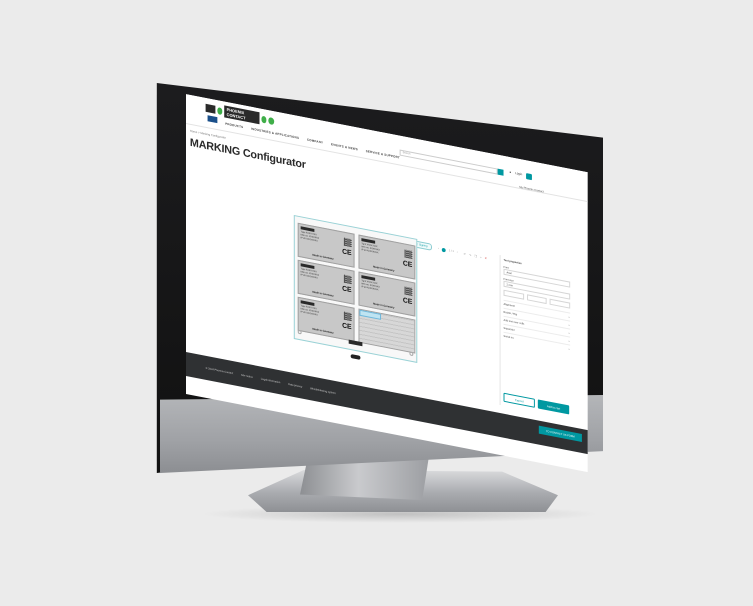  What do you see at coordinates (212, 119) in the screenshot?
I see `sub-brand-icon` at bounding box center [212, 119].